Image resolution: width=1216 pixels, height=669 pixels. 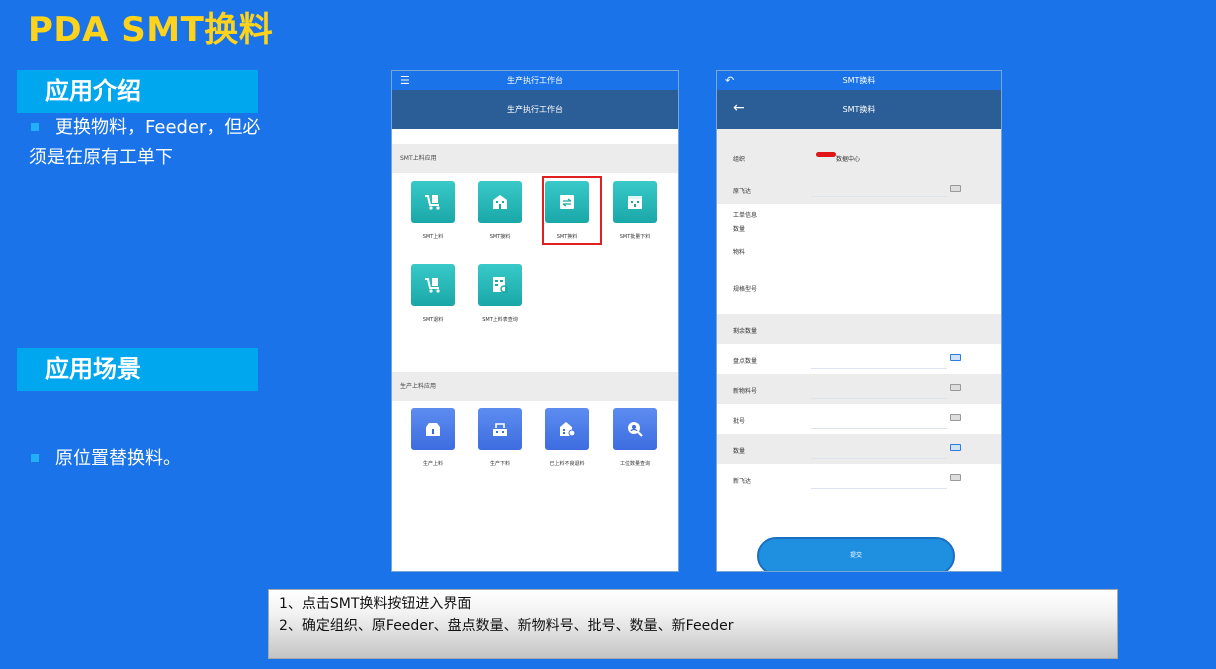 I want to click on header-title: 生产执行工作台, so click(x=535, y=109).